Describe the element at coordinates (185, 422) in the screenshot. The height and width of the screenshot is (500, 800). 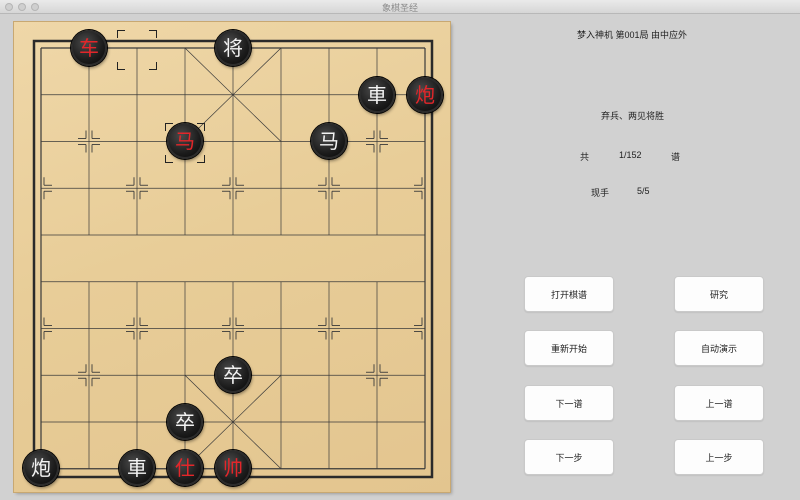
I see `piece-black-soldier-lower: 卒` at that location.